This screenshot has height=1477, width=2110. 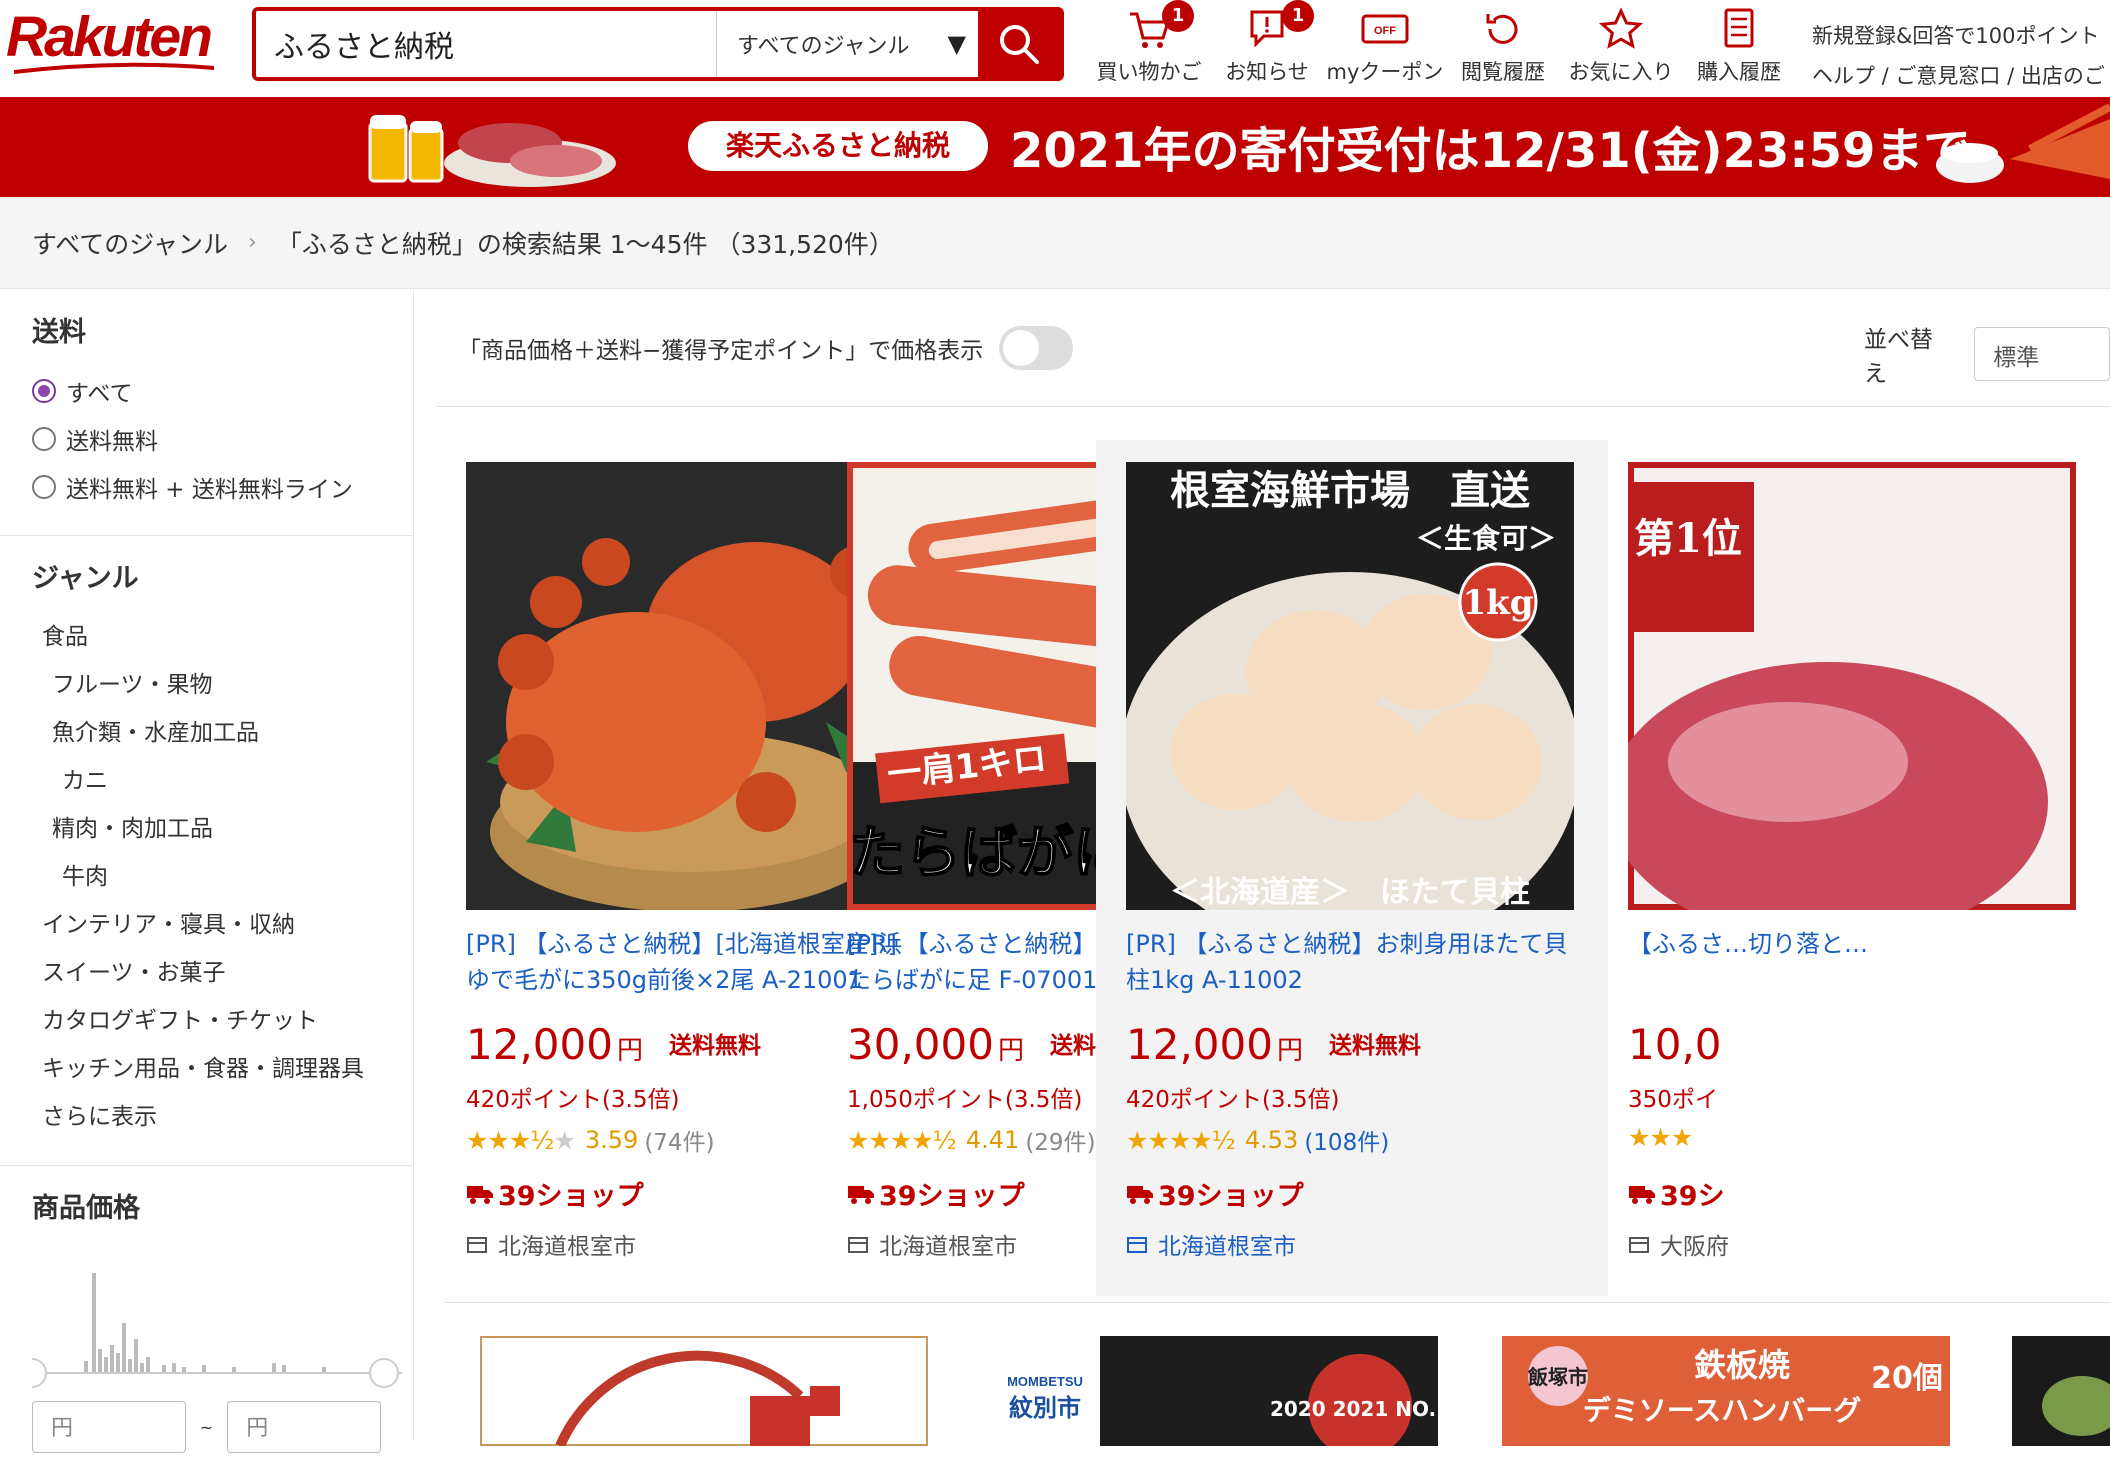 I want to click on genre-item: スイーツ・お菓子, so click(x=206, y=973).